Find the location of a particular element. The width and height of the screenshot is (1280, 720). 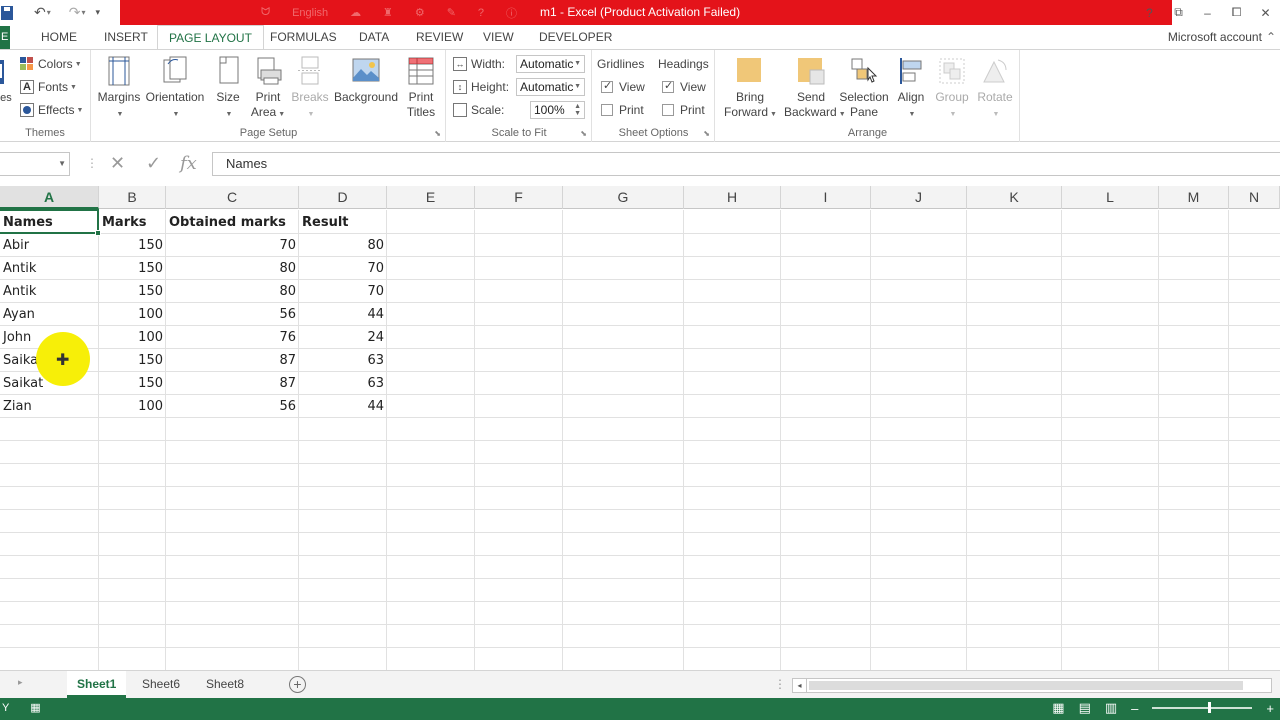

formula-bar-grip-icon: ⋮ is located at coordinates (92, 163).